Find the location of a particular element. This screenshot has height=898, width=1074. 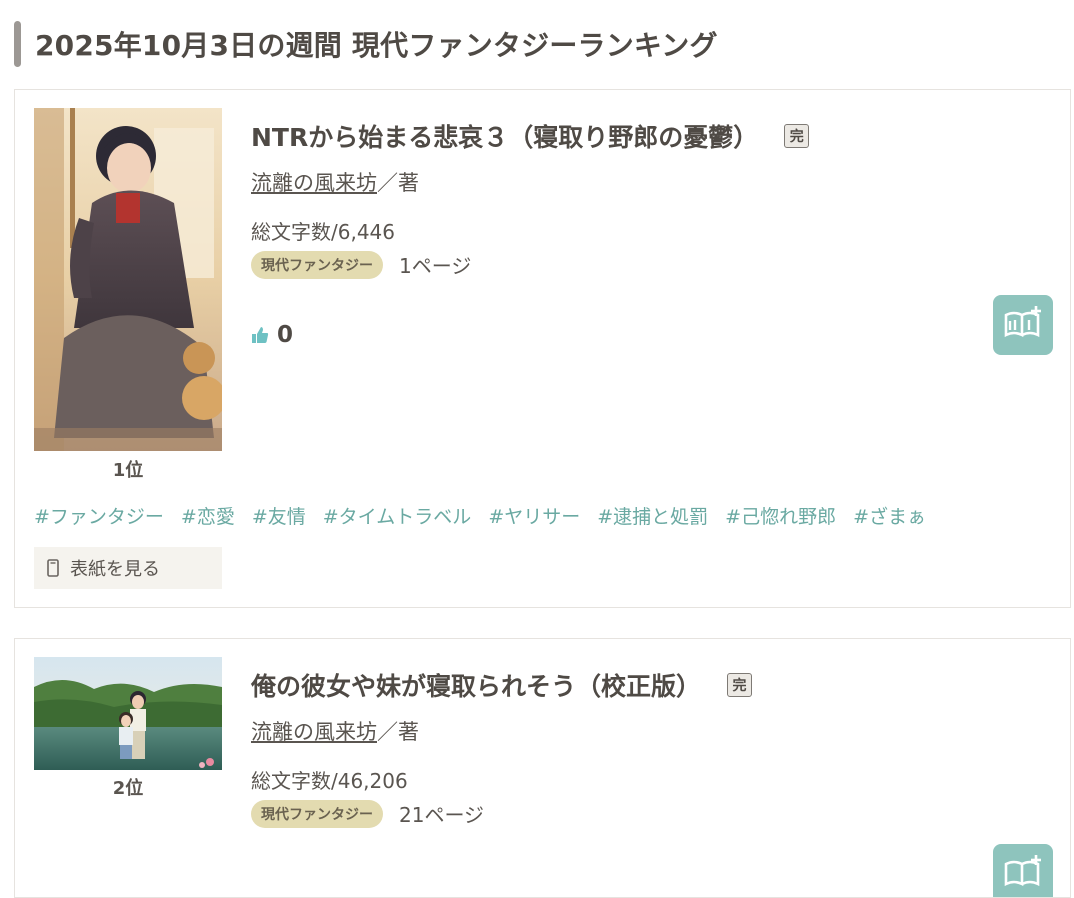

character-count: 総文字数/6,446 is located at coordinates (323, 232).